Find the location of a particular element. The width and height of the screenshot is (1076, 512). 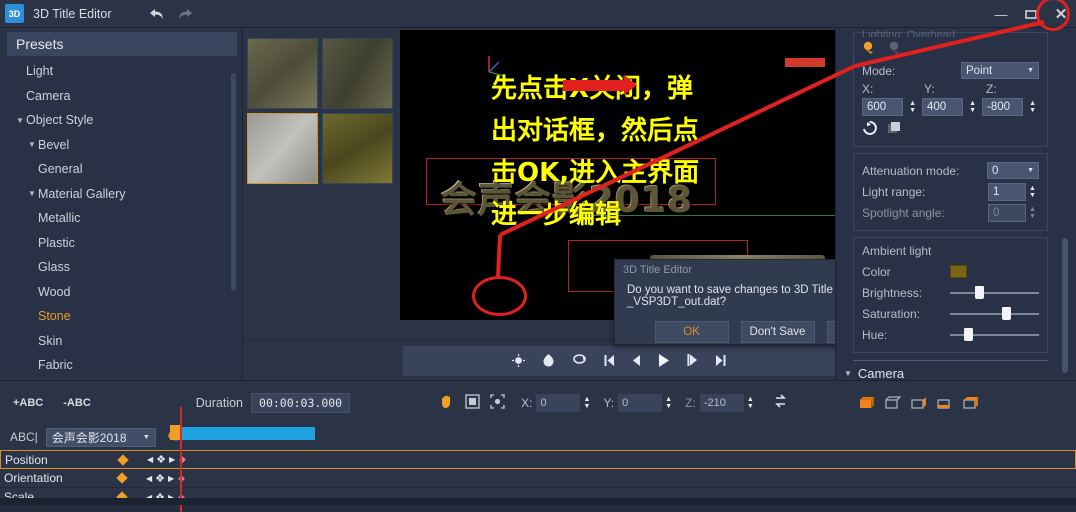

ok-button: OK is located at coordinates (691, 332).